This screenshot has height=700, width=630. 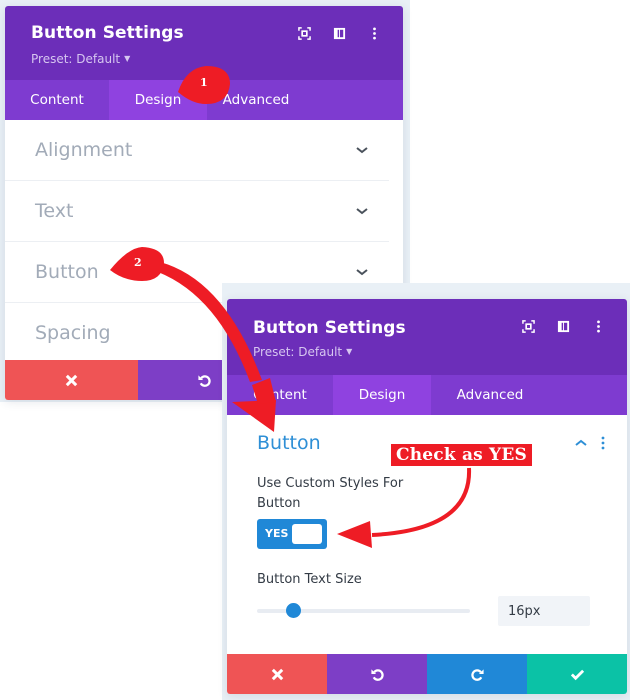 I want to click on panel-footer, so click(x=427, y=674).